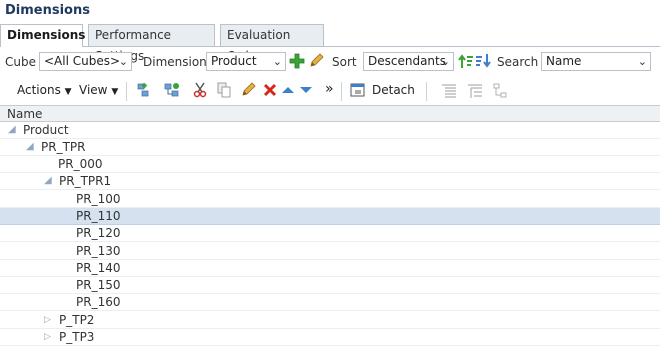 The image size is (660, 355). I want to click on tab-label: Dimensions, so click(46, 35).